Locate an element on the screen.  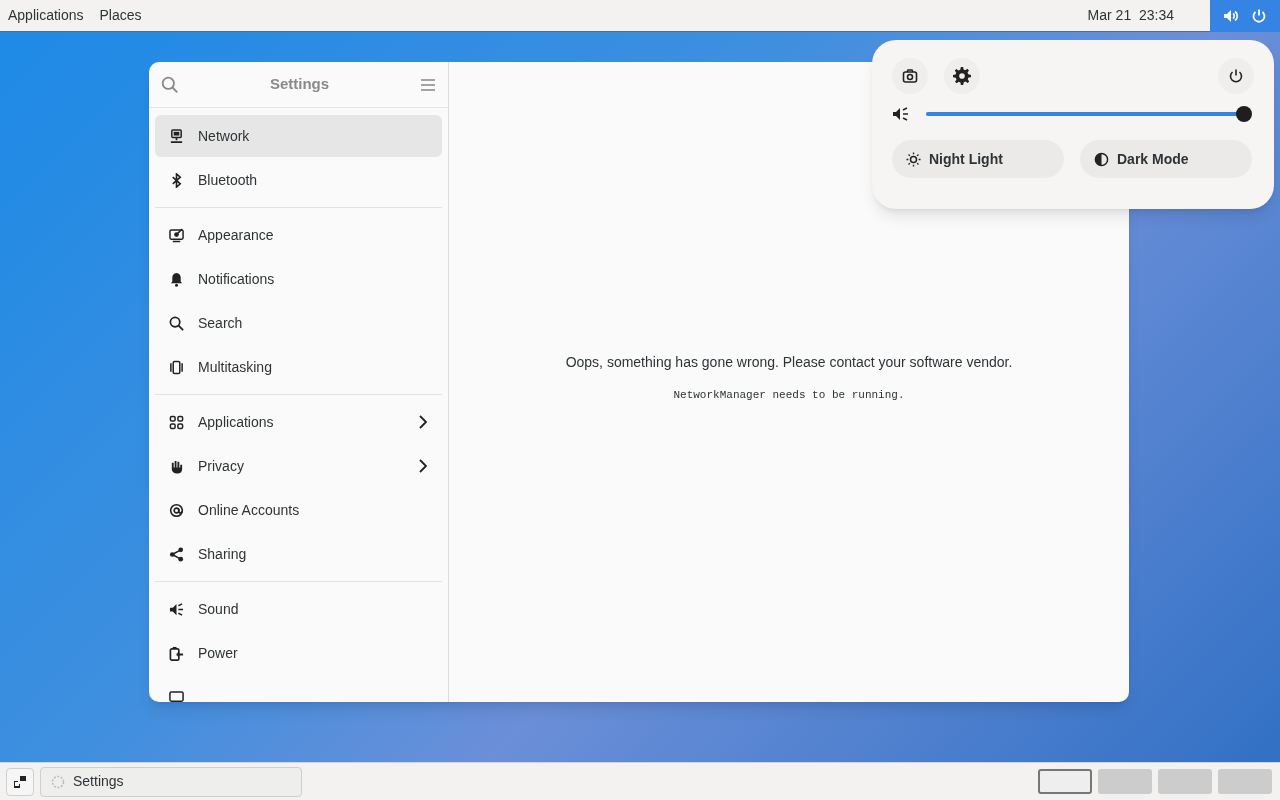
menu-icon is located at coordinates (428, 84).